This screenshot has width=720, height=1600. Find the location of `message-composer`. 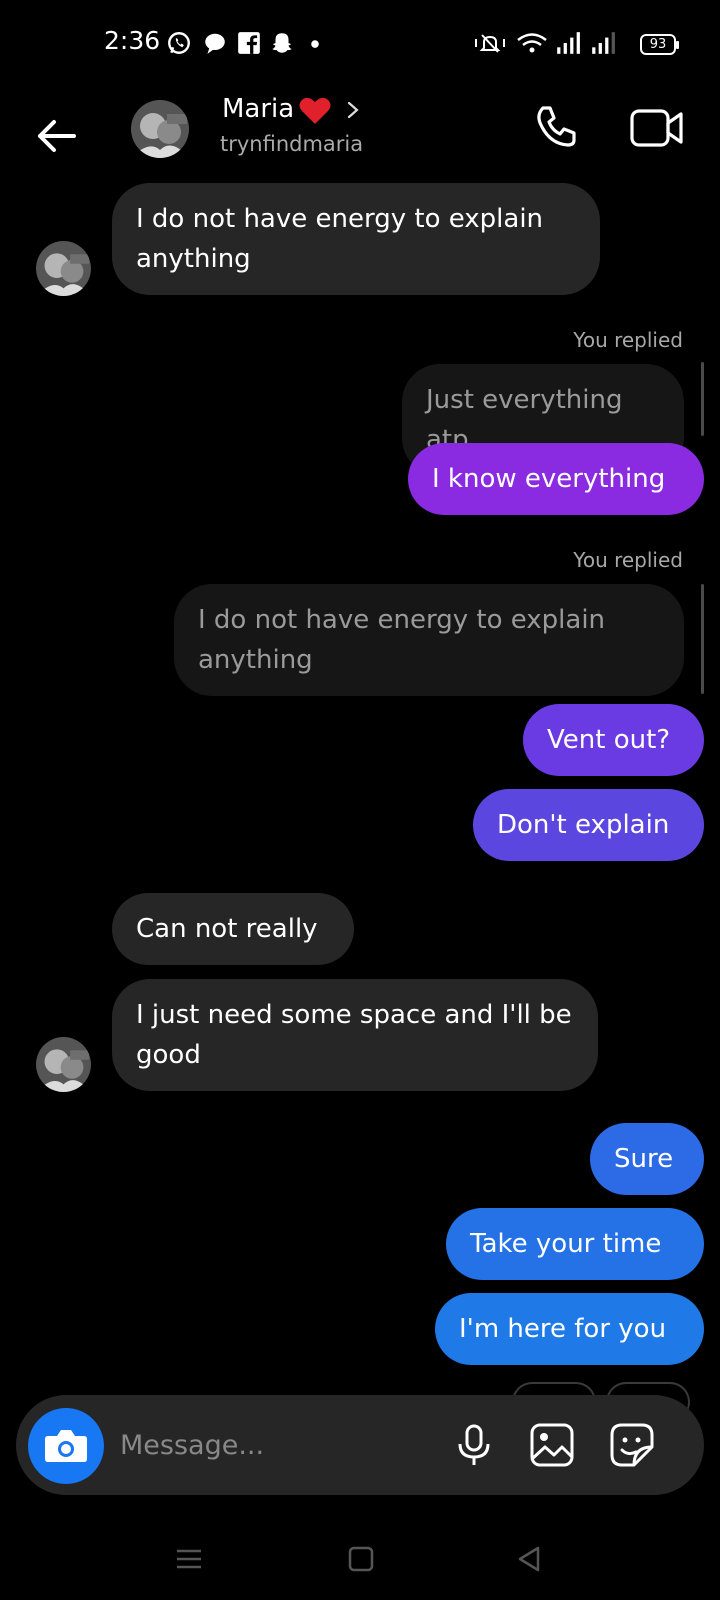

message-composer is located at coordinates (360, 1445).